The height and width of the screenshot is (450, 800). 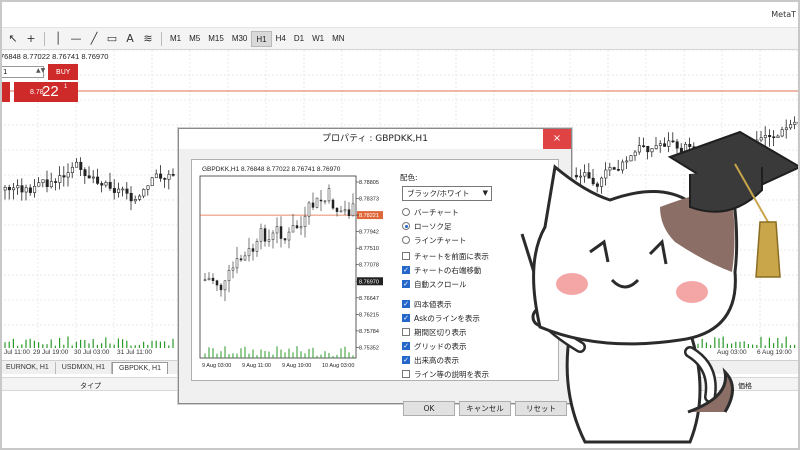 What do you see at coordinates (369, 315) in the screenshot?
I see `price-label: 8.76215` at bounding box center [369, 315].